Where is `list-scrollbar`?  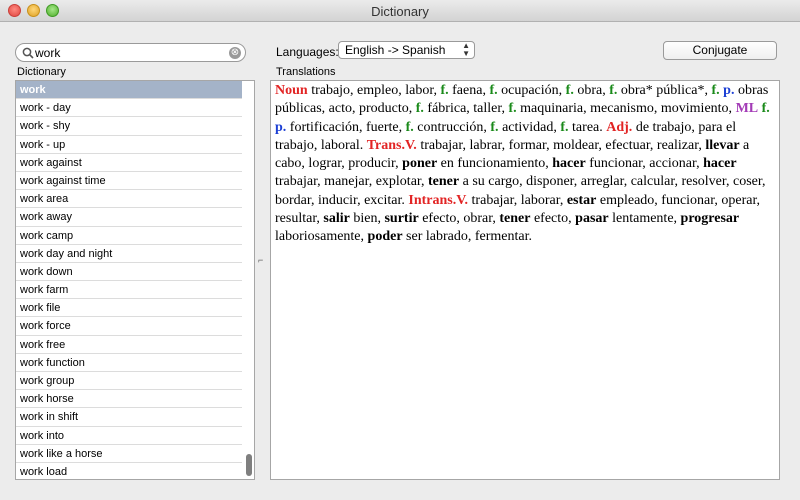
list-scrollbar is located at coordinates (249, 465).